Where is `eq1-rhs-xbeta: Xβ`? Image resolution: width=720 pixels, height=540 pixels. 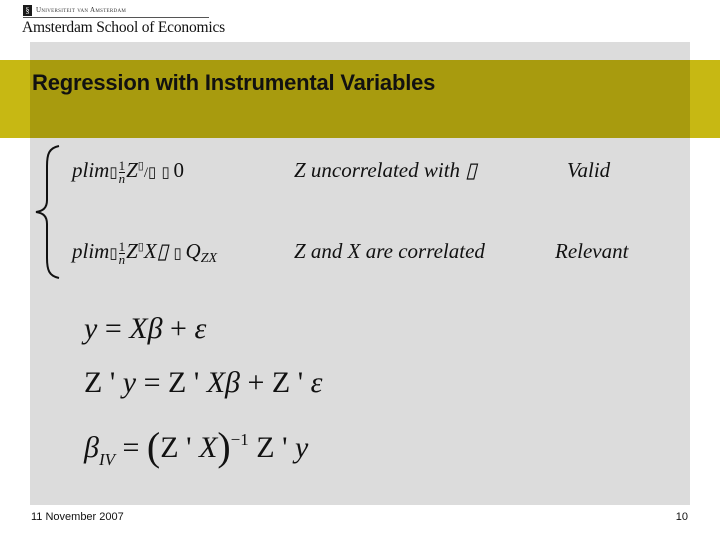 eq1-rhs-xbeta: Xβ is located at coordinates (146, 328).